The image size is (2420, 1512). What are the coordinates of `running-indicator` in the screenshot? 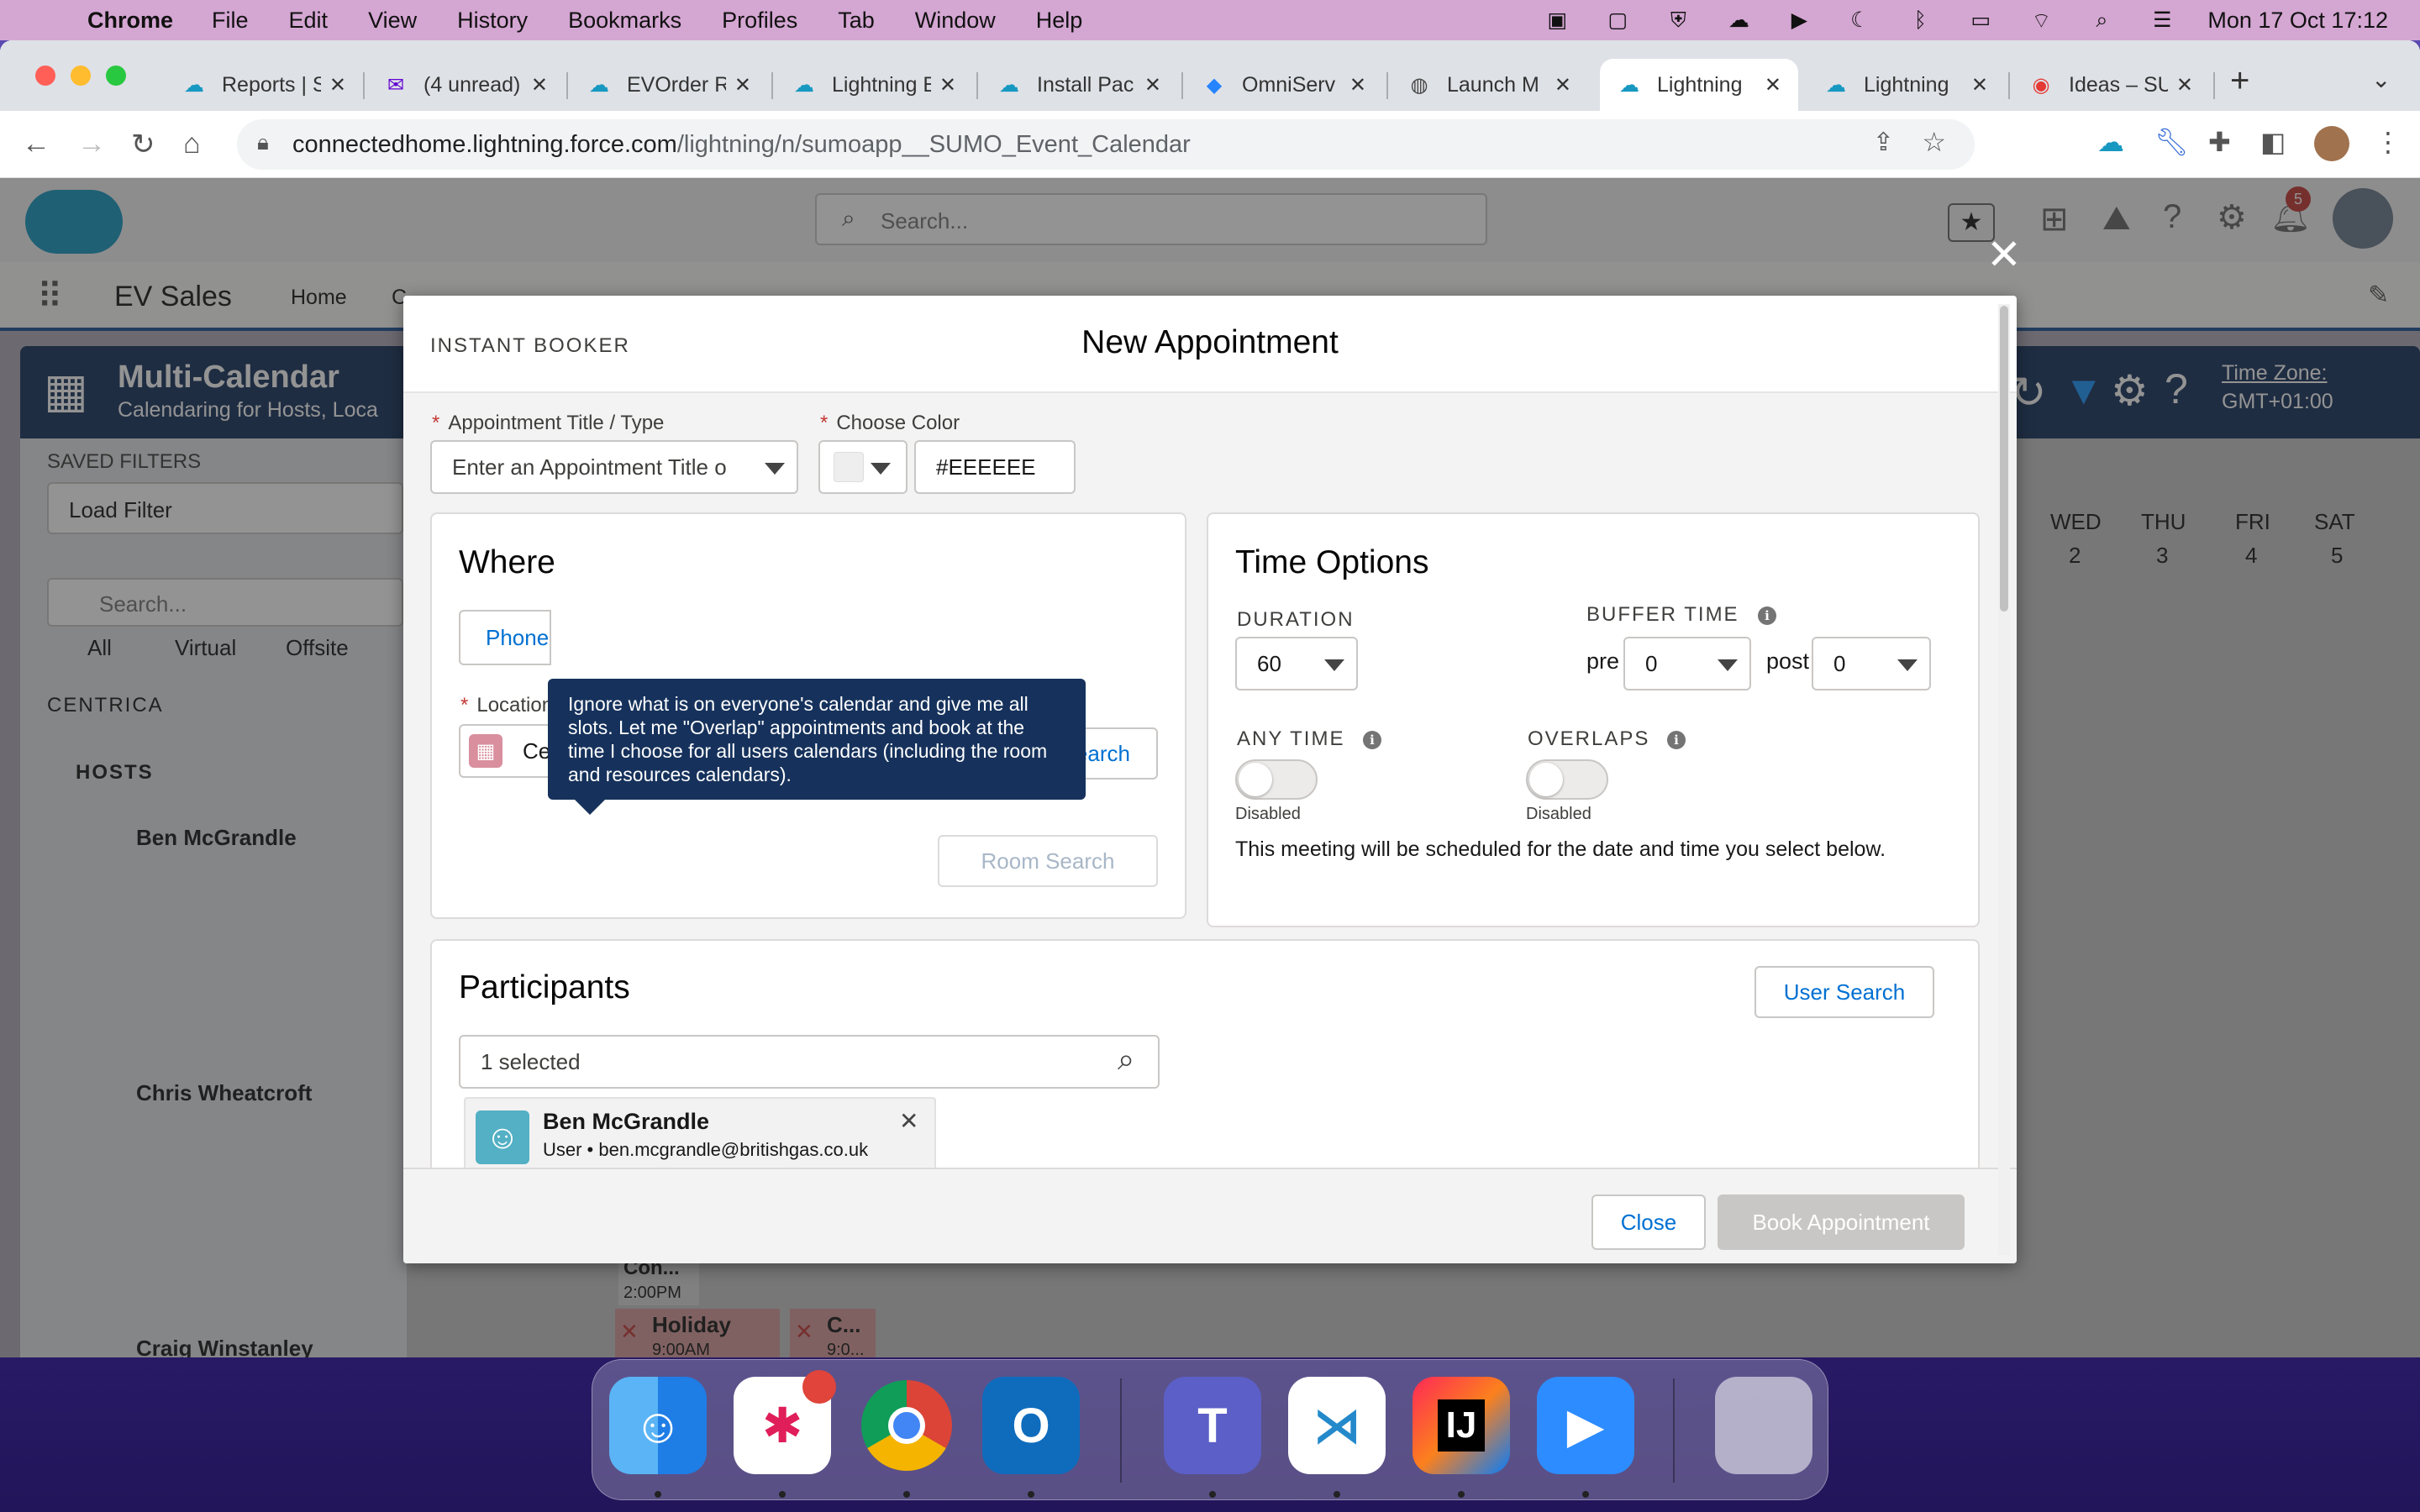 It's located at (1586, 1494).